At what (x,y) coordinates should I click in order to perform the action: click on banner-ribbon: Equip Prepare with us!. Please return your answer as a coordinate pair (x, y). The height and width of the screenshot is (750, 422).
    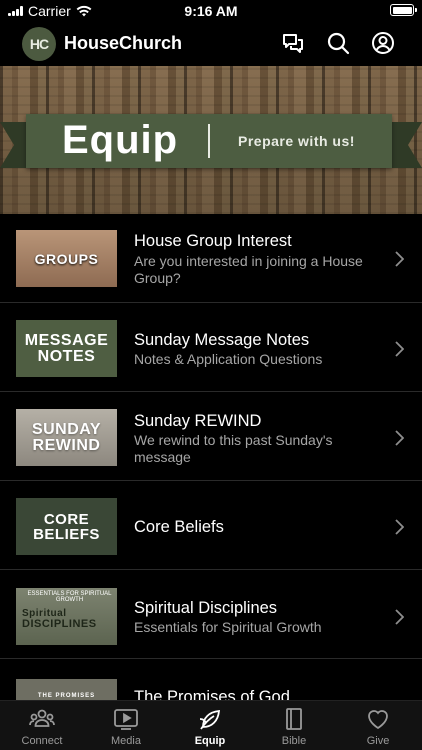
    Looking at the image, I should click on (209, 141).